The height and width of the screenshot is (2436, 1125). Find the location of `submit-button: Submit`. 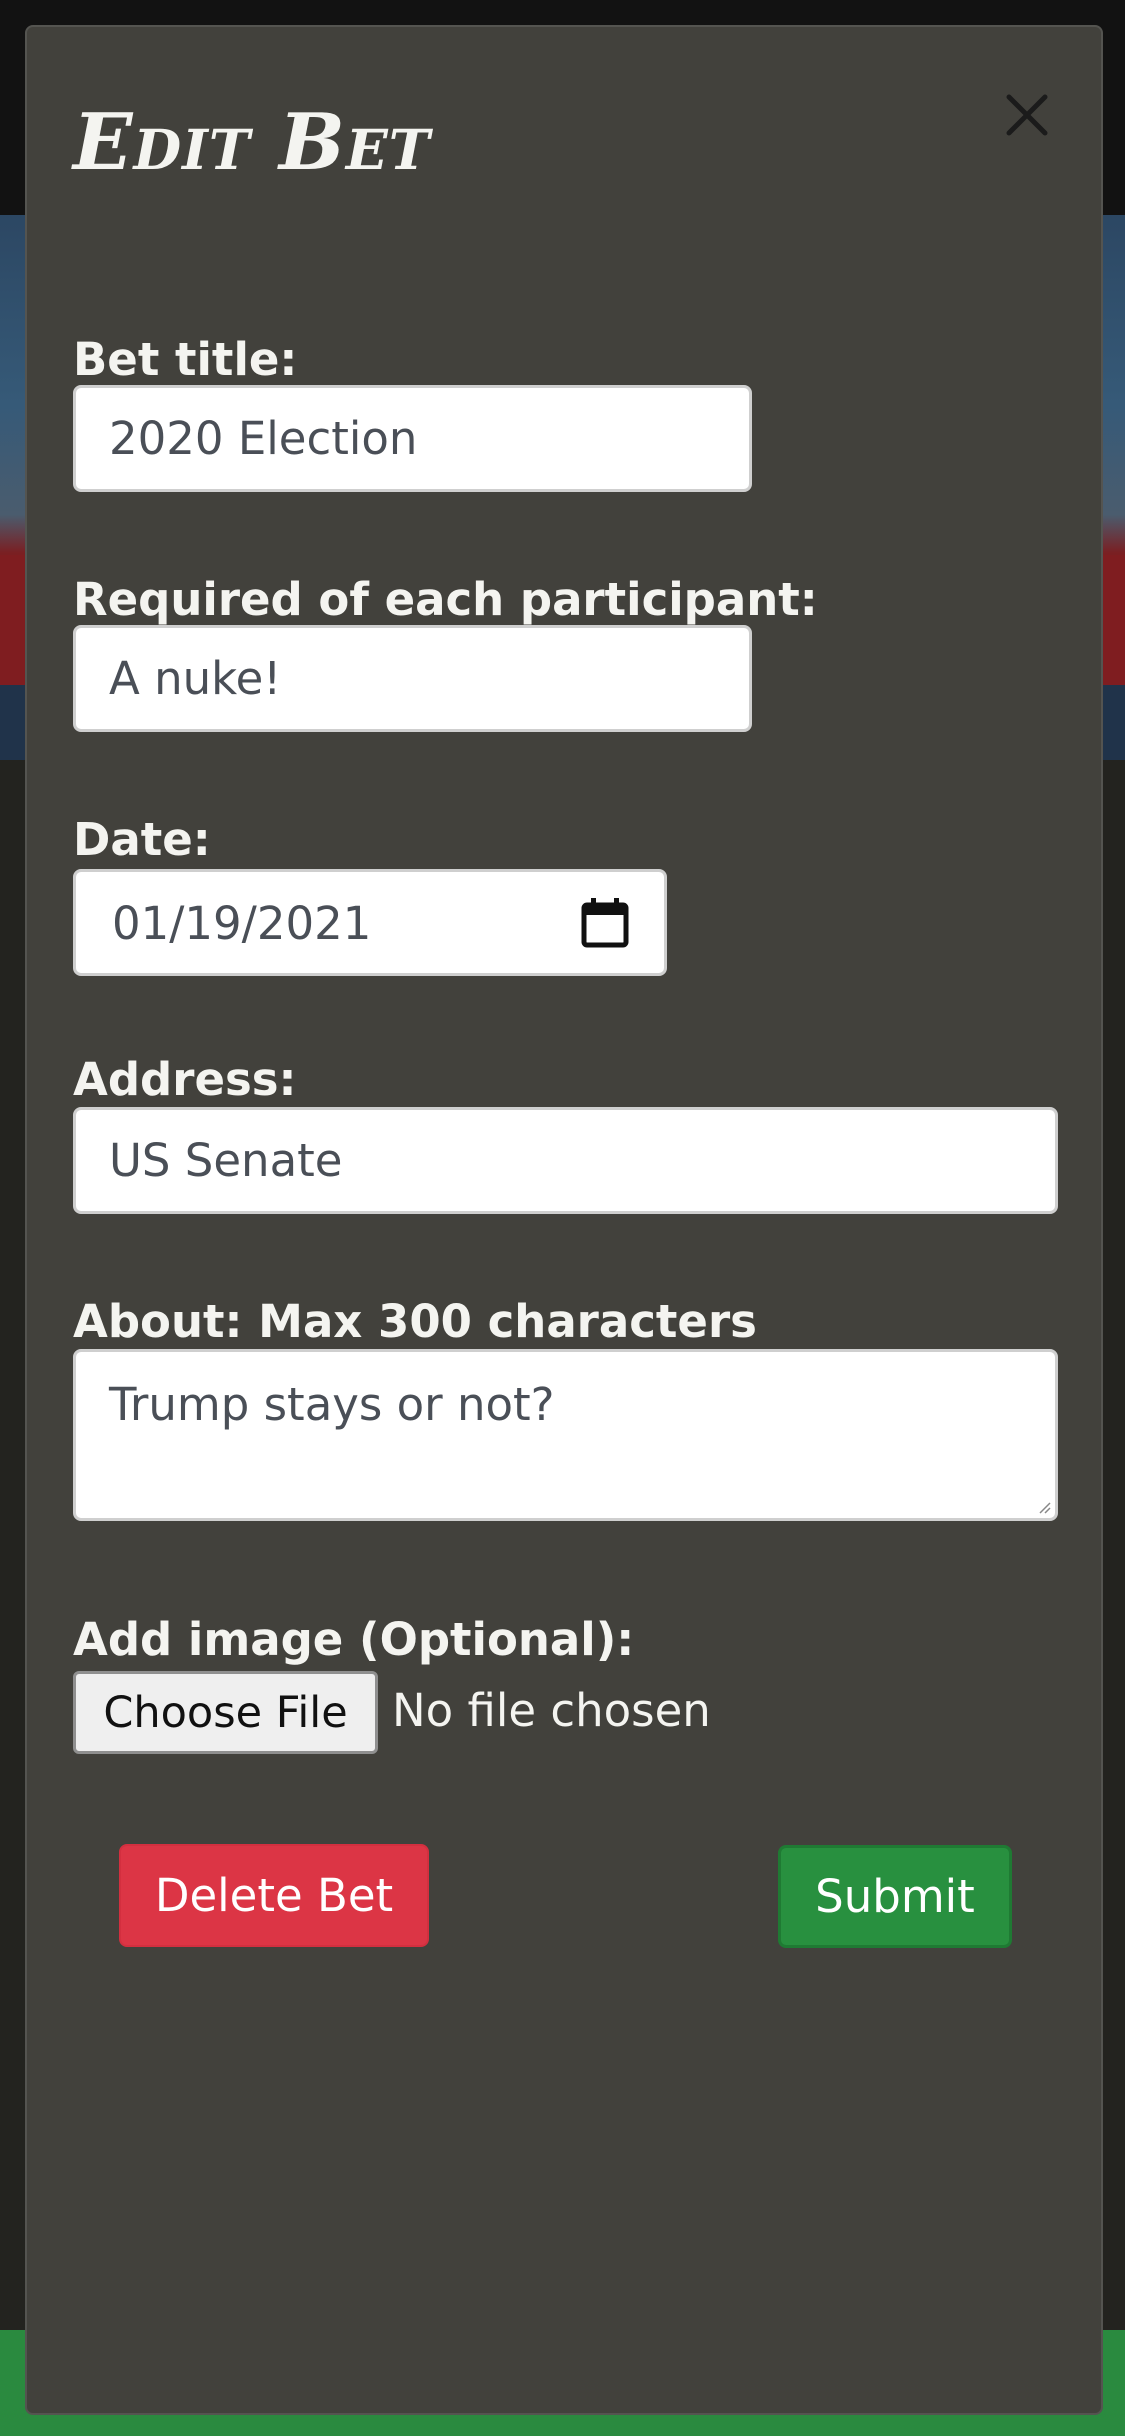

submit-button: Submit is located at coordinates (895, 1896).